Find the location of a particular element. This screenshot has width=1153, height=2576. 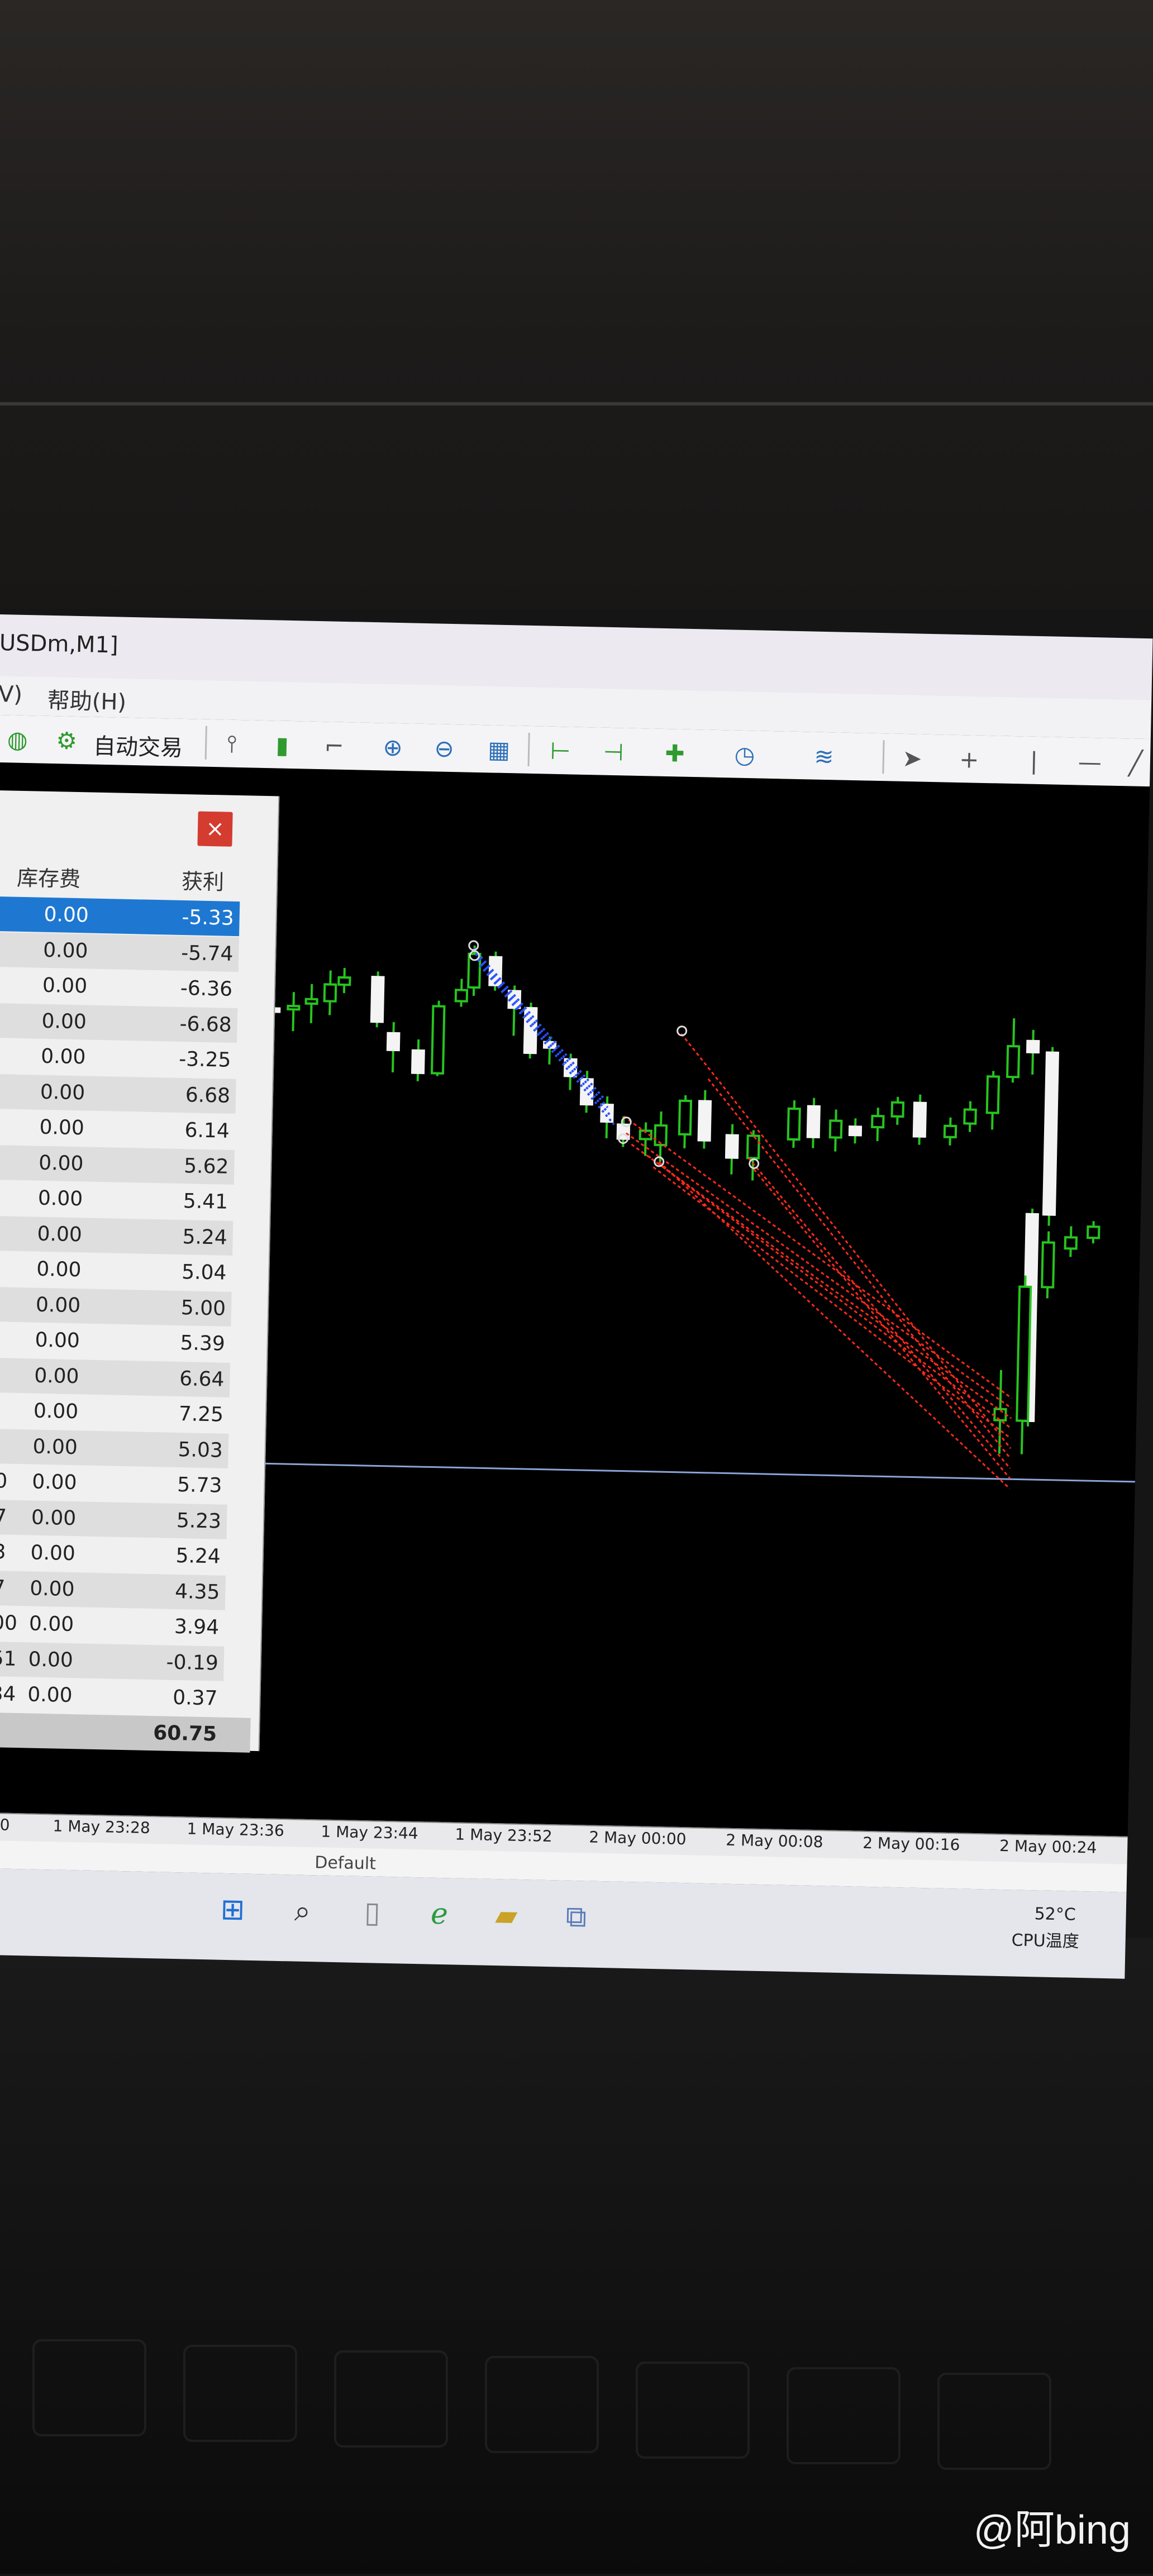

profit-cell: -5.33 is located at coordinates (208, 918).